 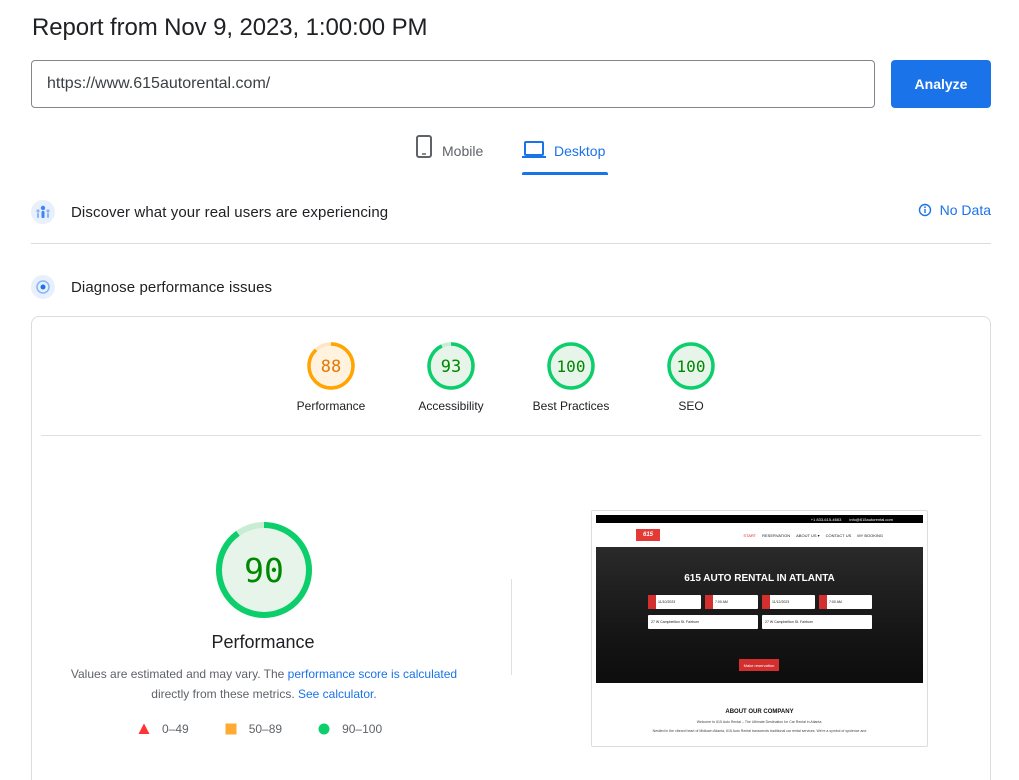 I want to click on site-nav-item: RESERVATION, so click(x=776, y=535).